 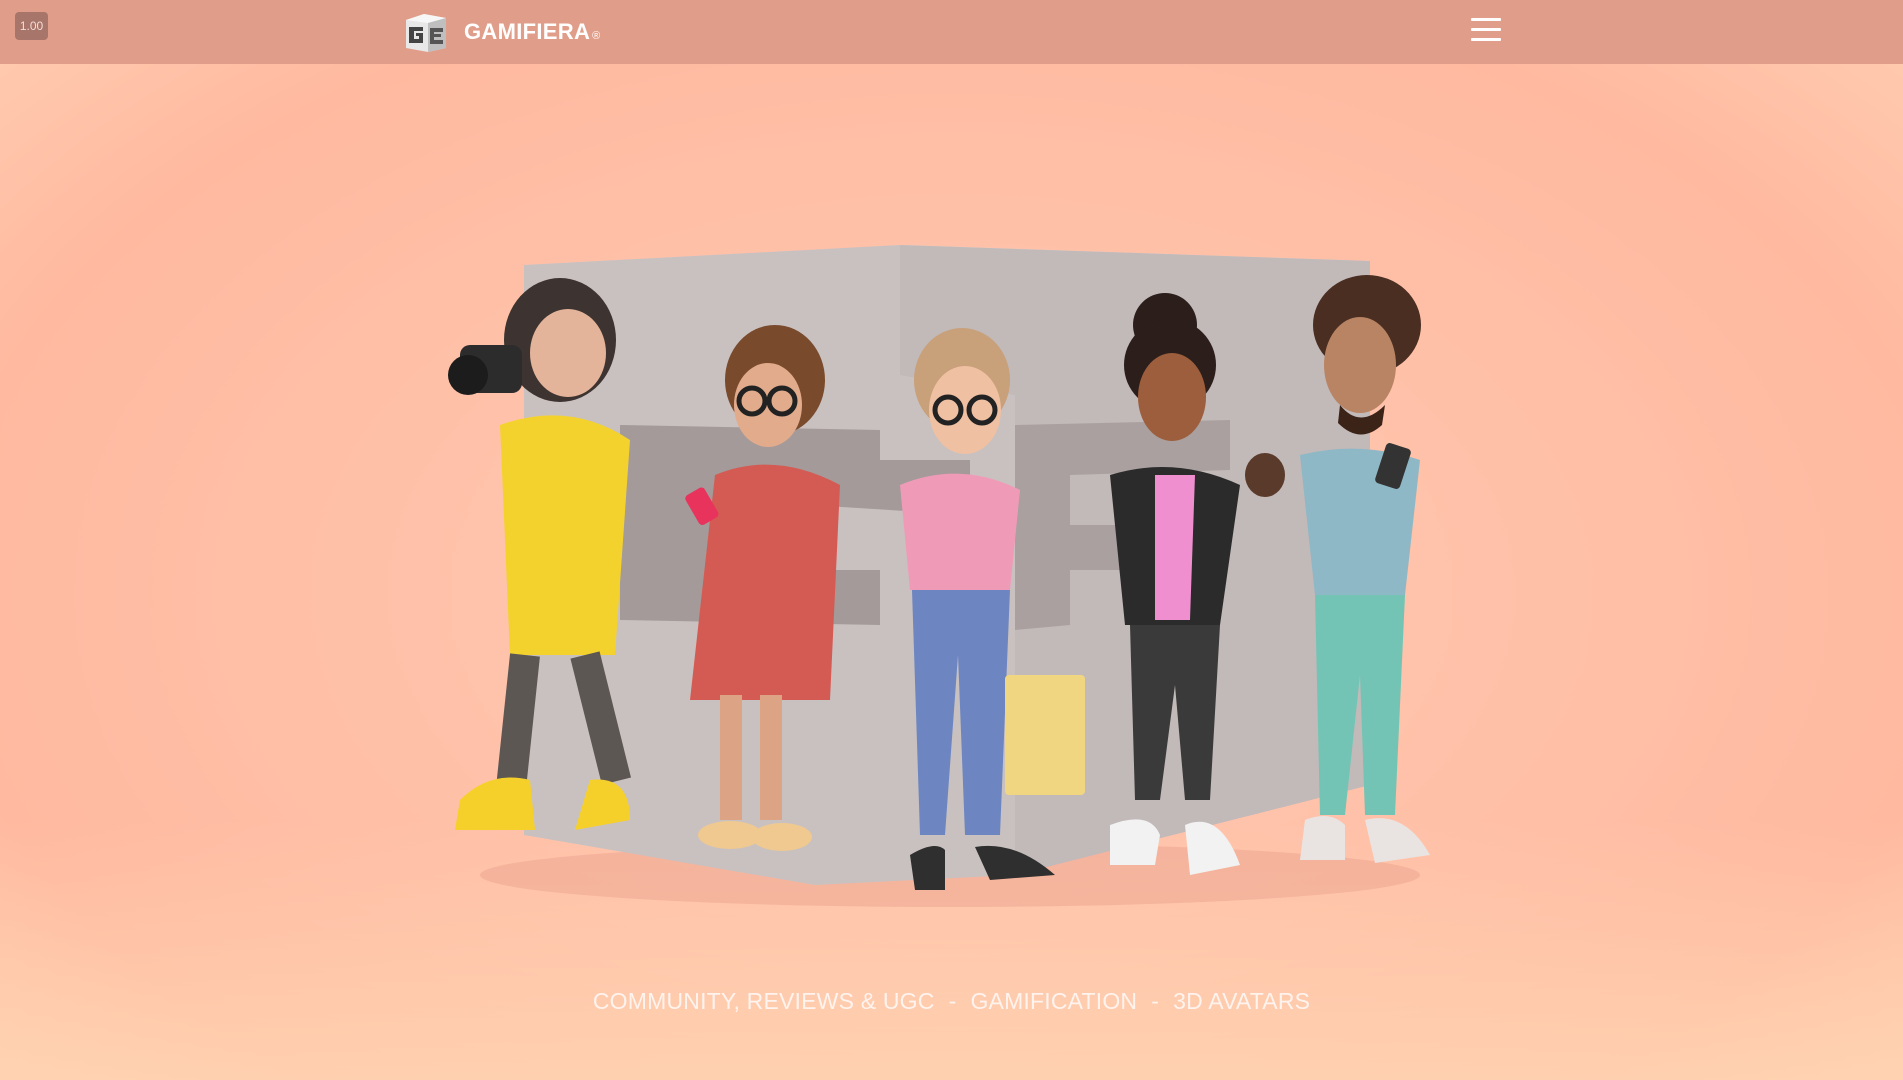 What do you see at coordinates (596, 36) in the screenshot?
I see `registered-mark: ®` at bounding box center [596, 36].